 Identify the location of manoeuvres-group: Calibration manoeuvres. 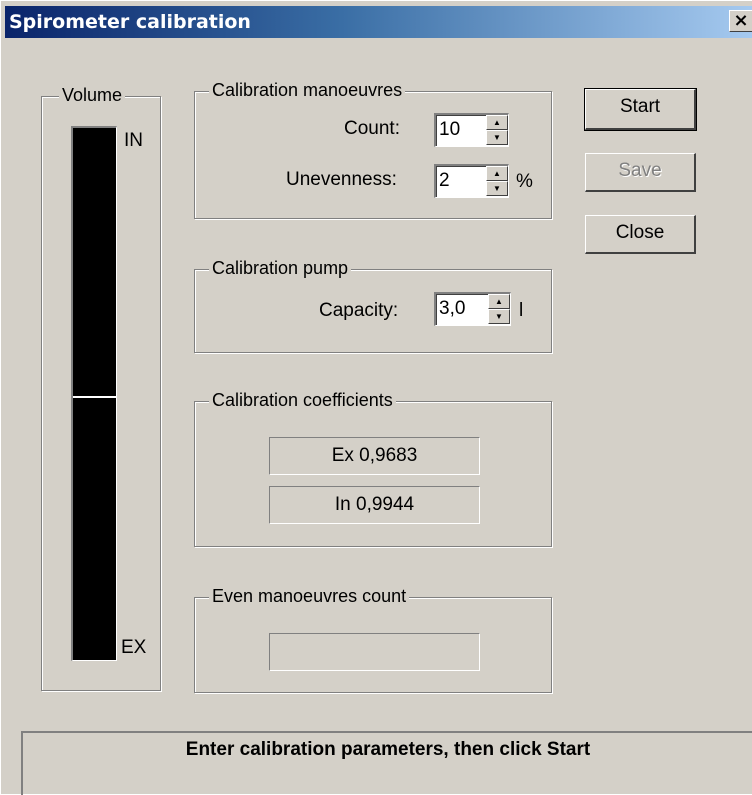
(373, 149).